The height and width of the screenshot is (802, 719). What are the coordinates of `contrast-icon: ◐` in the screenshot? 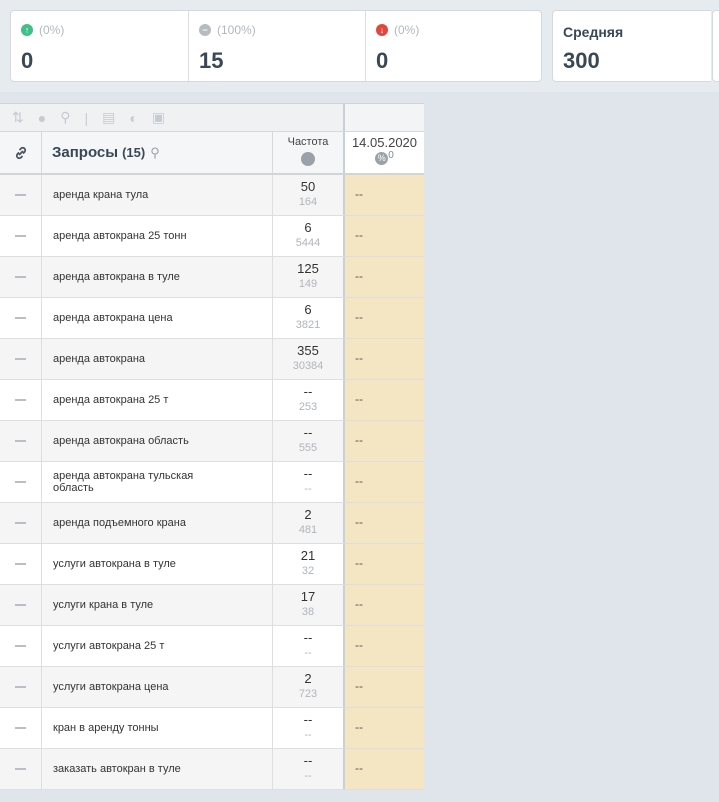 It's located at (133, 118).